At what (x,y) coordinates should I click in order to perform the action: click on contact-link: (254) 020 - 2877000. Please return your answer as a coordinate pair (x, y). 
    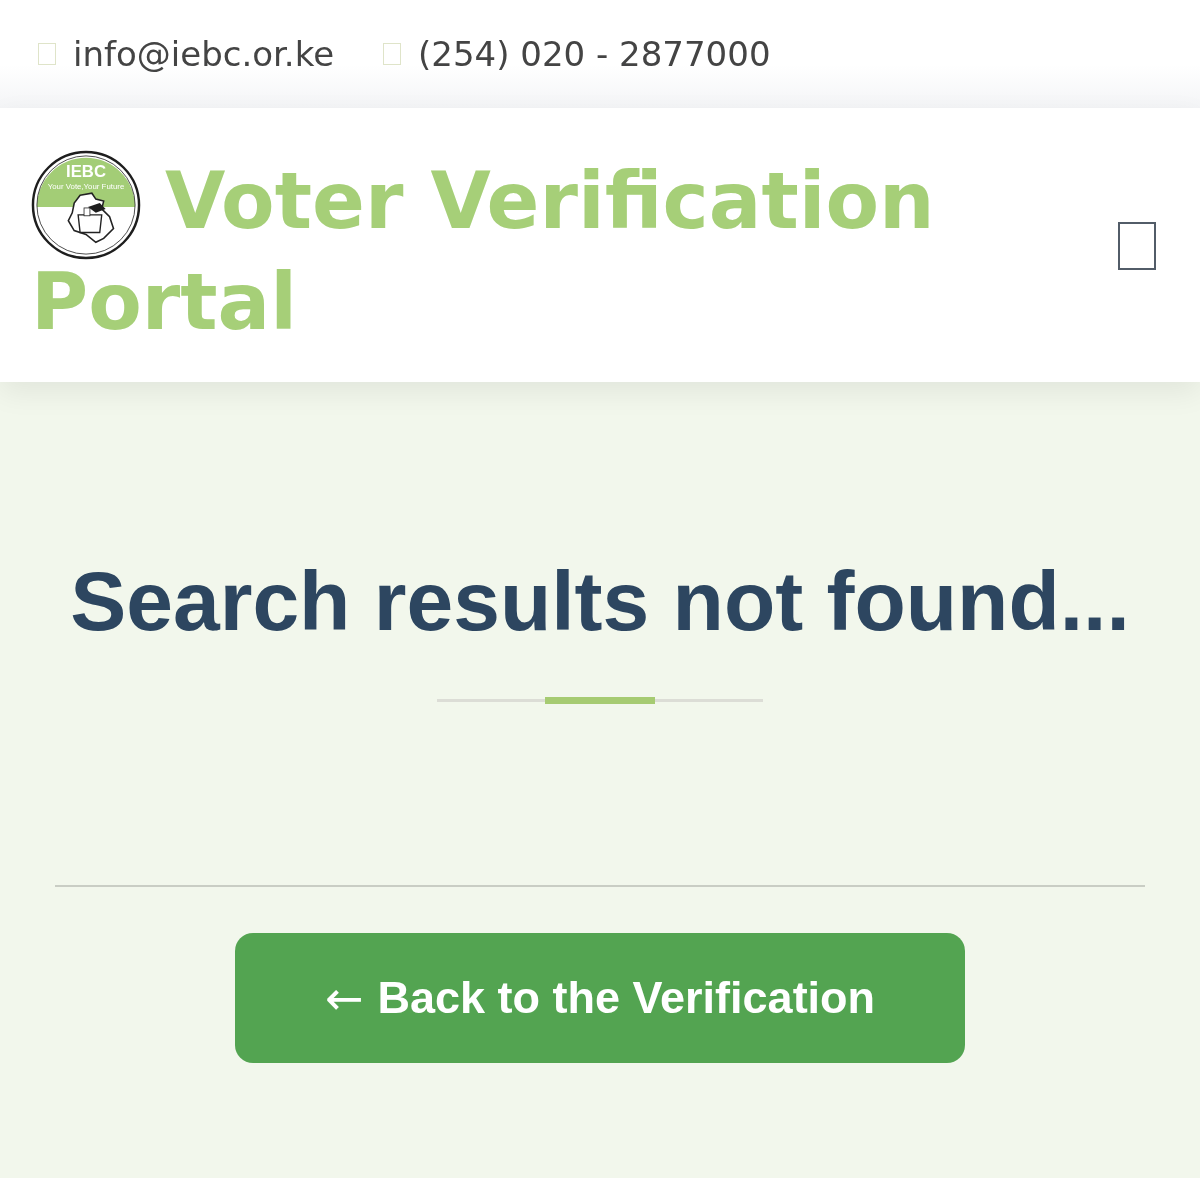
    Looking at the image, I should click on (594, 54).